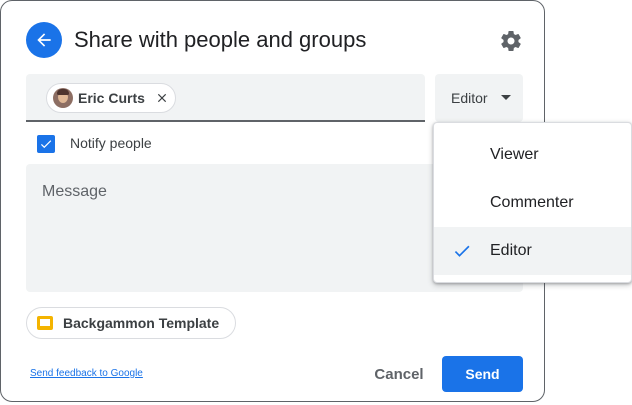  Describe the element at coordinates (225, 98) in the screenshot. I see `recipients-field: Eric Curts` at that location.